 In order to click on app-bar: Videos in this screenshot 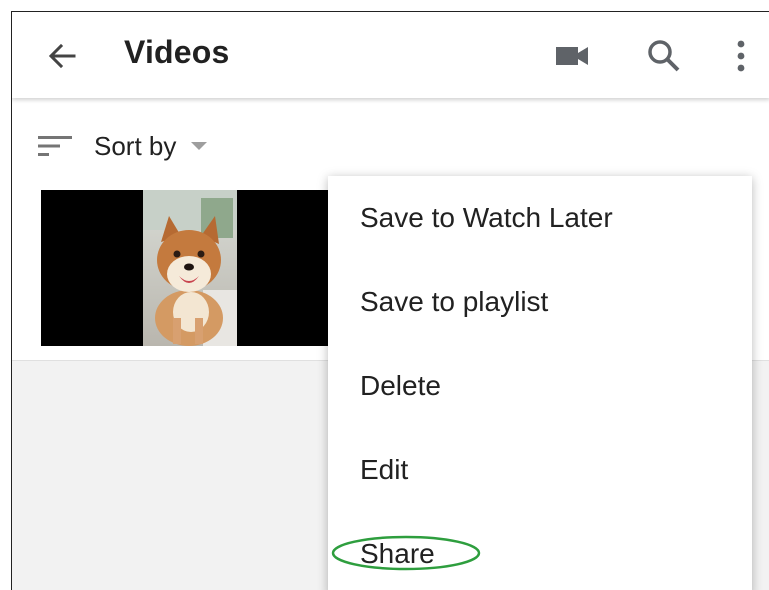, I will do `click(390, 55)`.